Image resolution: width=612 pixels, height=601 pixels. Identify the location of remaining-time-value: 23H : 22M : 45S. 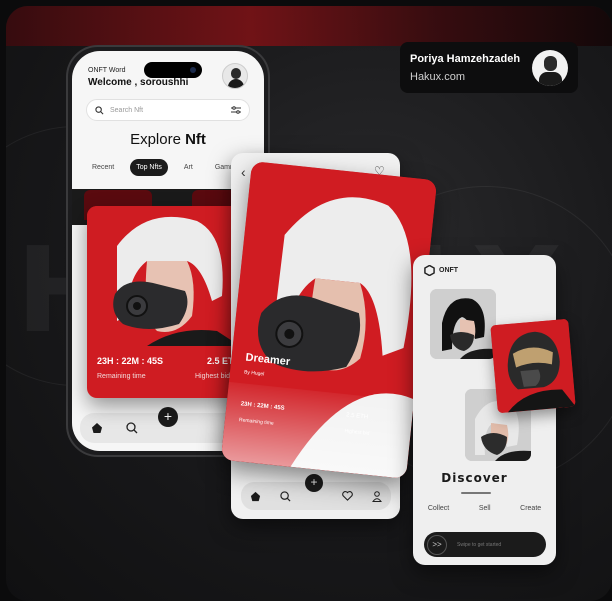
(130, 361).